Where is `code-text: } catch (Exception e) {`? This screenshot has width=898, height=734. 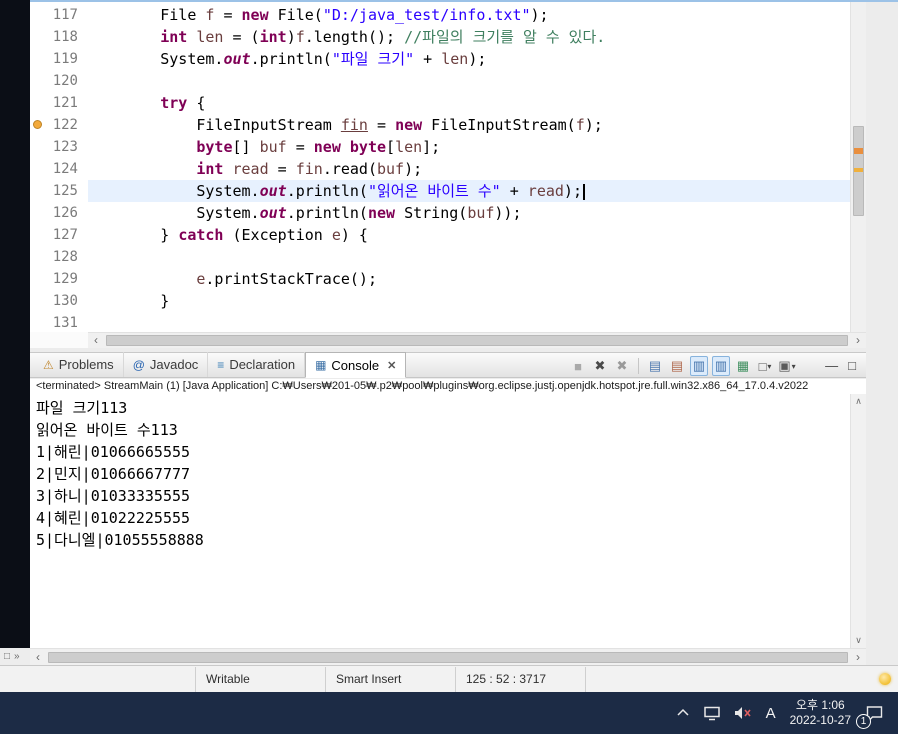 code-text: } catch (Exception e) { is located at coordinates (469, 235).